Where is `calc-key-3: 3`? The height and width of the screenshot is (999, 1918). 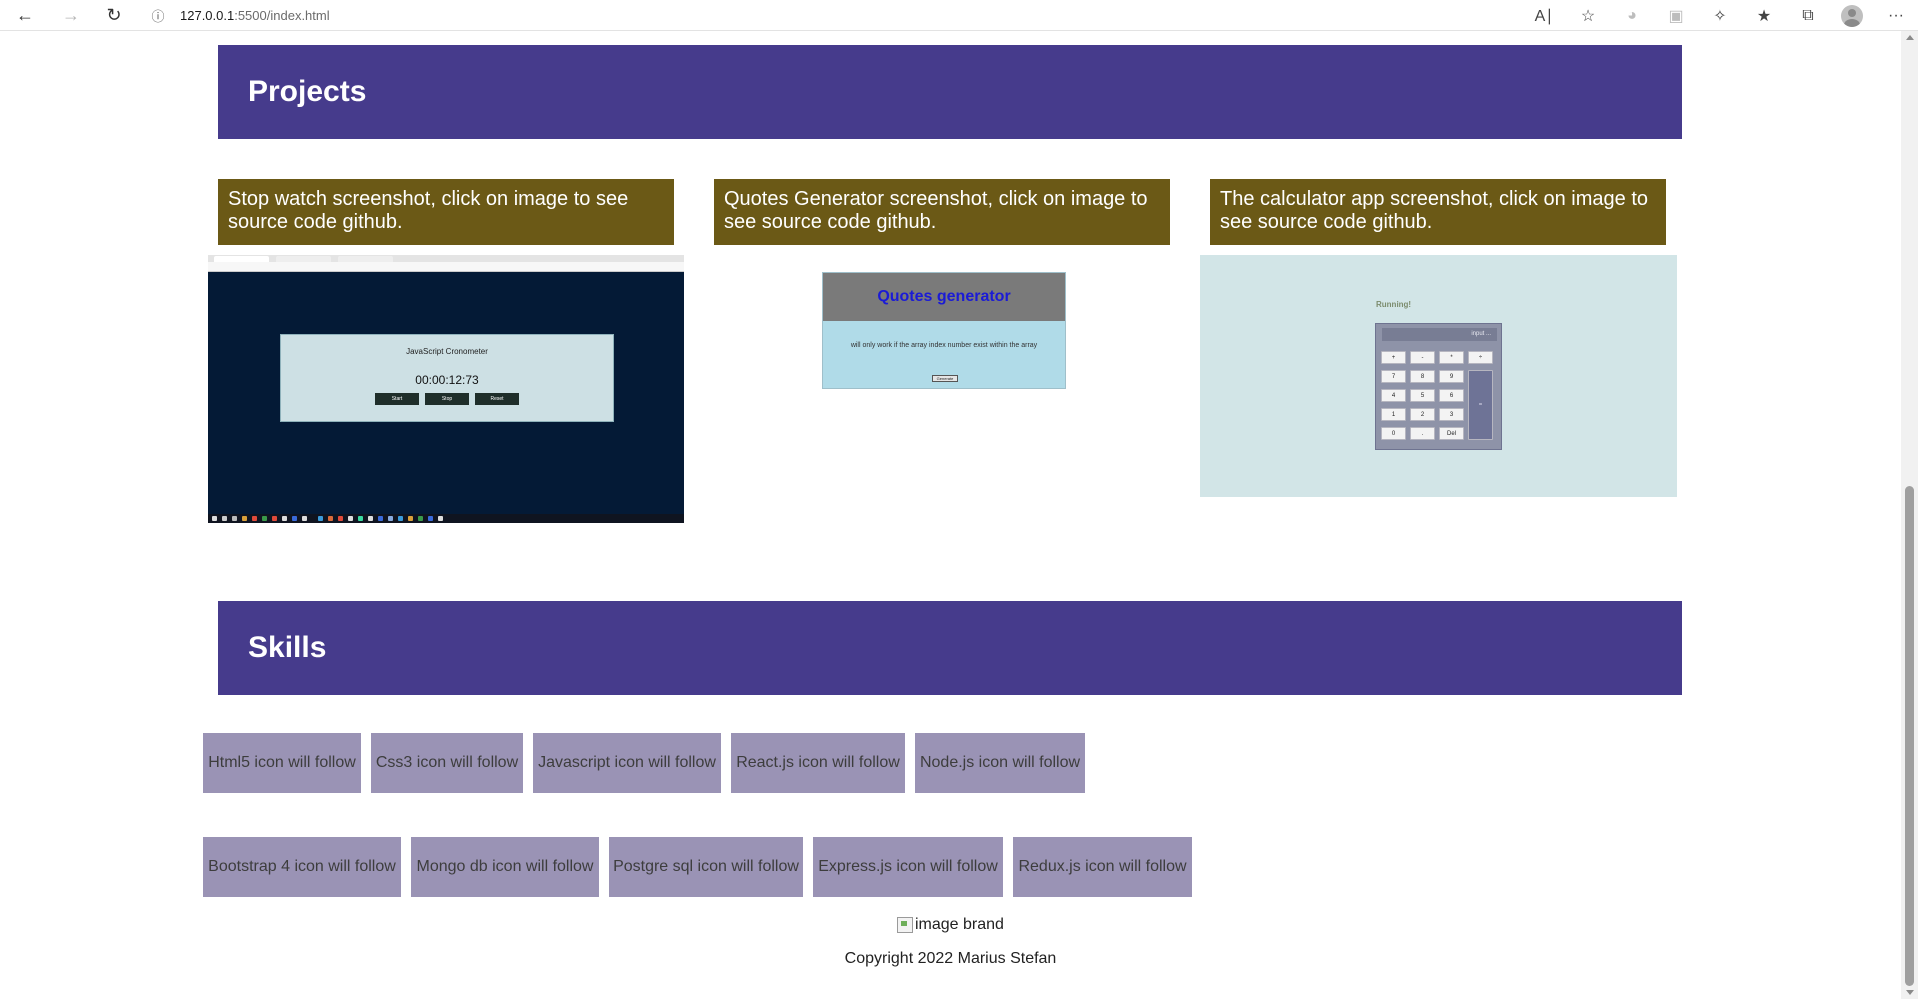 calc-key-3: 3 is located at coordinates (1451, 414).